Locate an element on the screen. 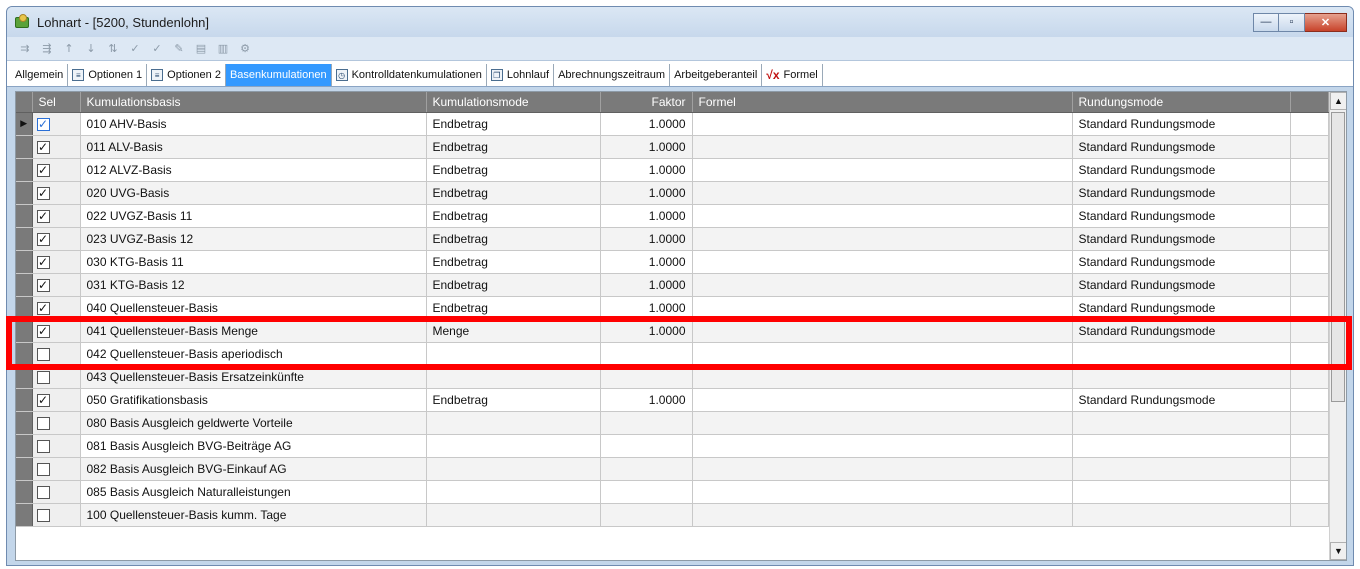 The width and height of the screenshot is (1360, 569). tab-basenkumulationen: Basenkumulationen is located at coordinates (278, 75).